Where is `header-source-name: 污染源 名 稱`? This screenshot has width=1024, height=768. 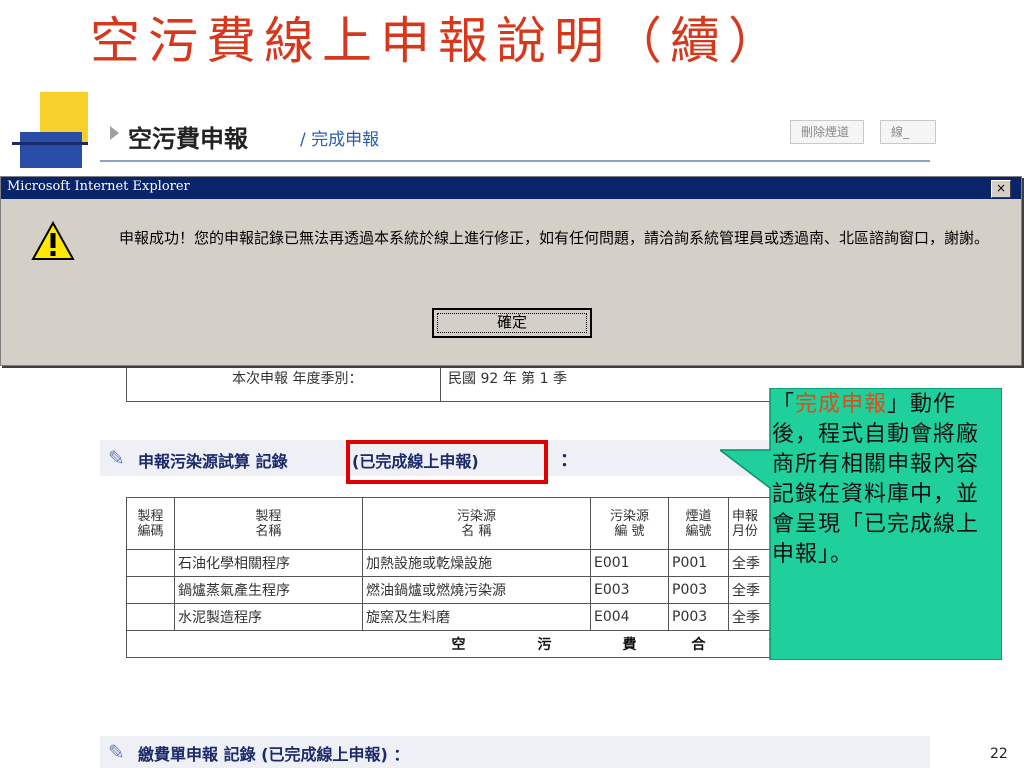 header-source-name: 污染源 名 稱 is located at coordinates (476, 523).